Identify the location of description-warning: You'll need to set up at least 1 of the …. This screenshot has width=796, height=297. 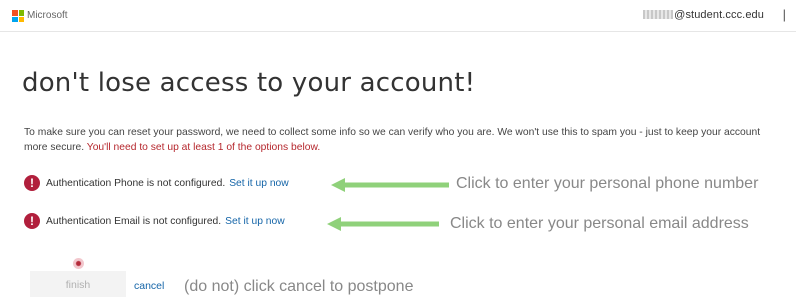
(203, 147).